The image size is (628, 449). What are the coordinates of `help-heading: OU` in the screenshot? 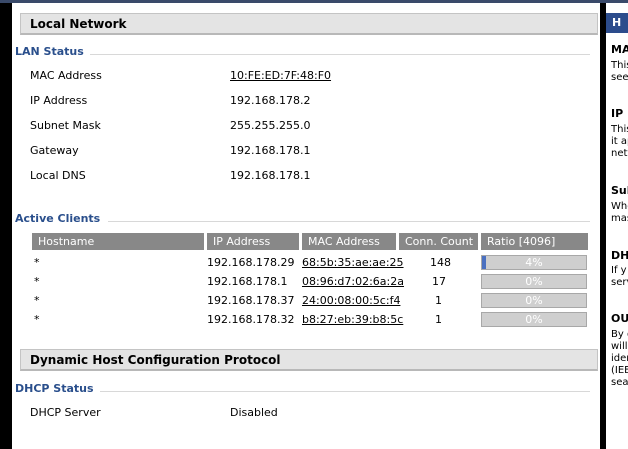 It's located at (619, 318).